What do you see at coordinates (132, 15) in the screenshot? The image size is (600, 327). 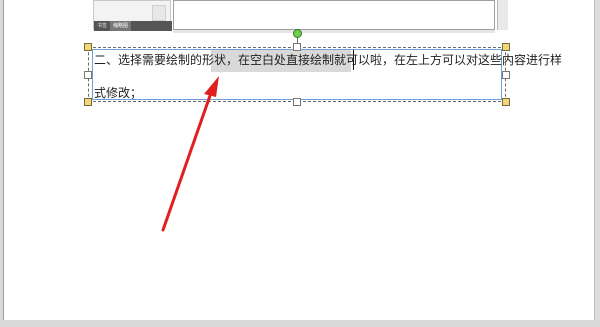 I see `embedded-side-panel: 书签 缩略图` at bounding box center [132, 15].